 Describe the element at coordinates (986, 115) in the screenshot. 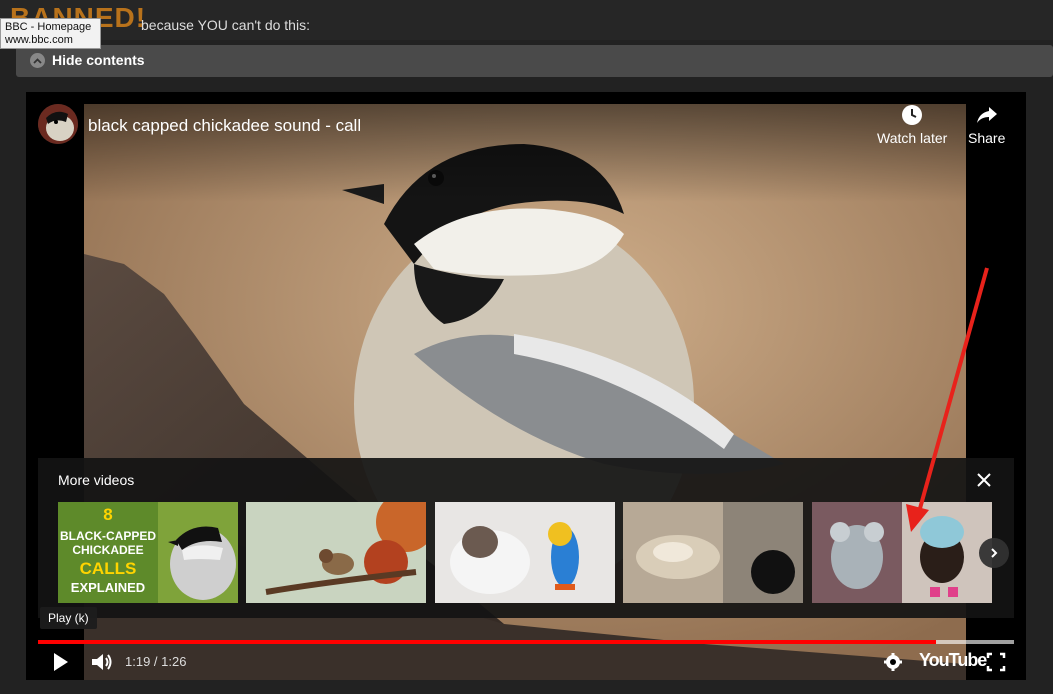

I see `share-arrow-icon` at that location.